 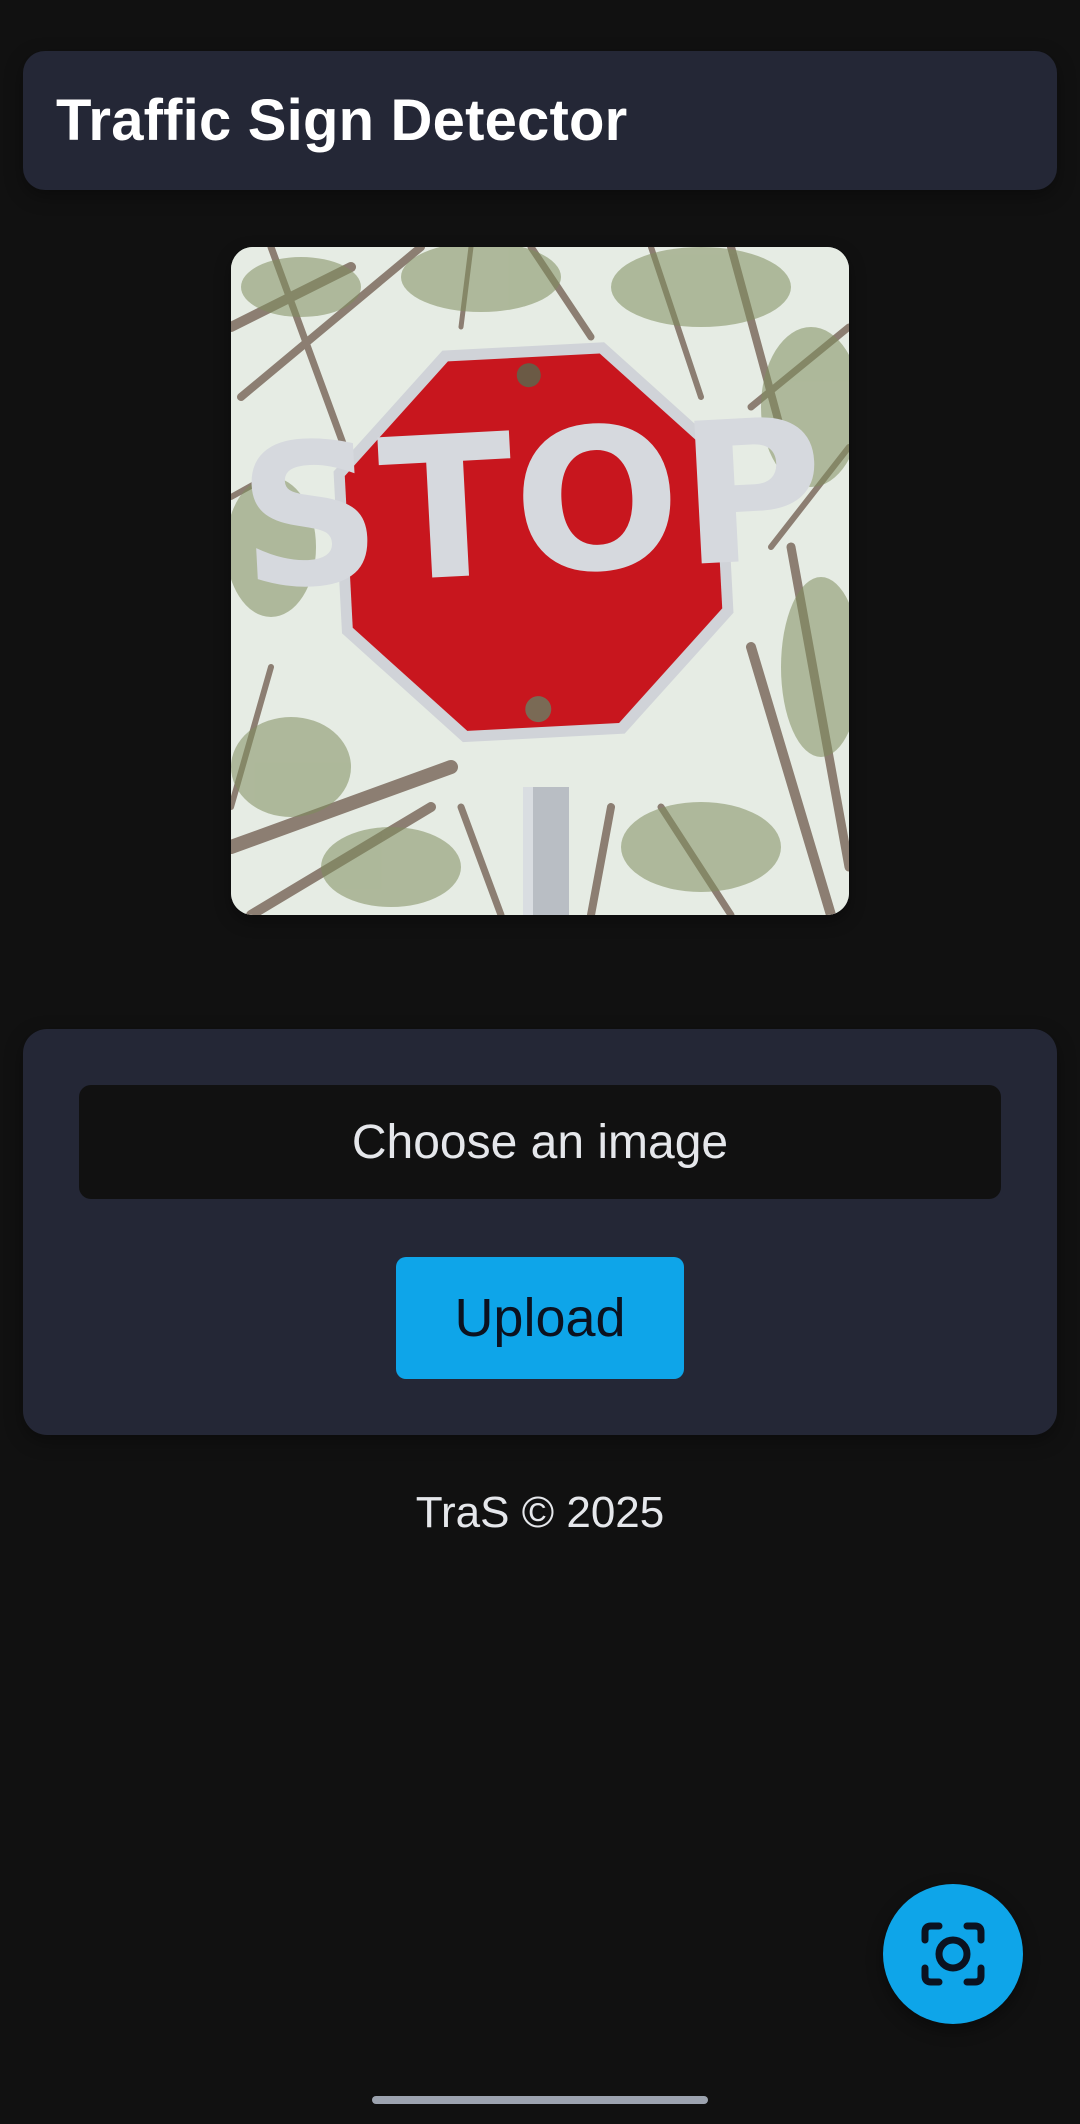 I want to click on choose-image-button: Choose an image, so click(x=540, y=1142).